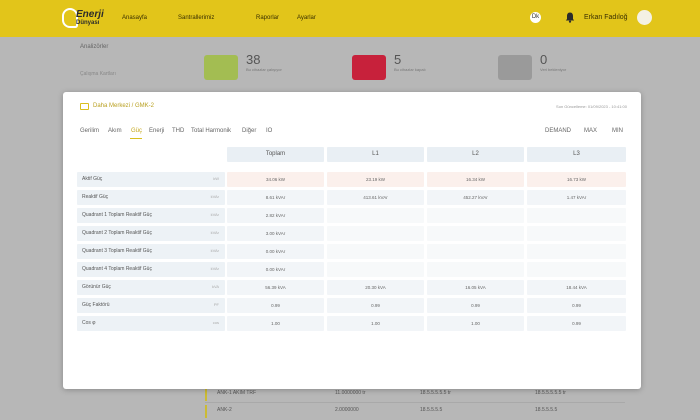  Describe the element at coordinates (375, 287) in the screenshot. I see `table-cell: 20.30 kVA` at that location.